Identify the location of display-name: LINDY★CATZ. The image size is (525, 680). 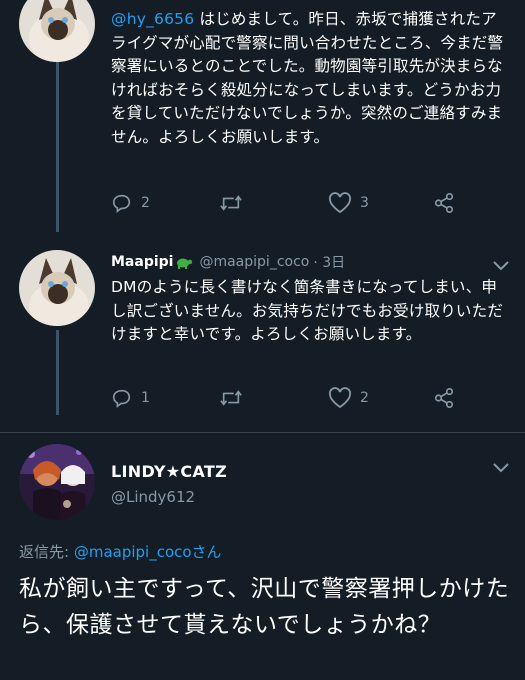
(169, 471).